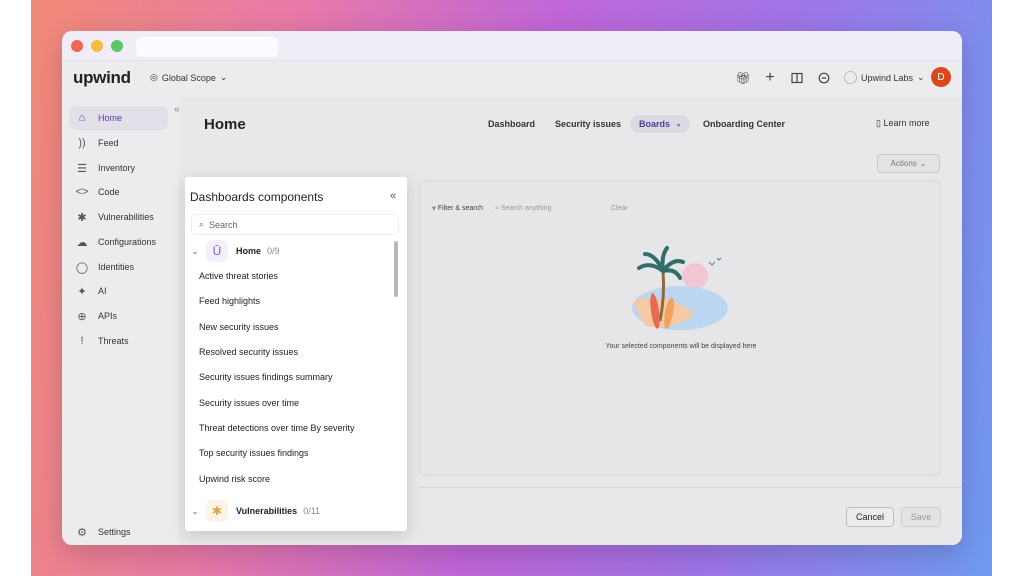 Image resolution: width=1024 pixels, height=576 pixels. I want to click on home-group-icon: Ū, so click(217, 251).